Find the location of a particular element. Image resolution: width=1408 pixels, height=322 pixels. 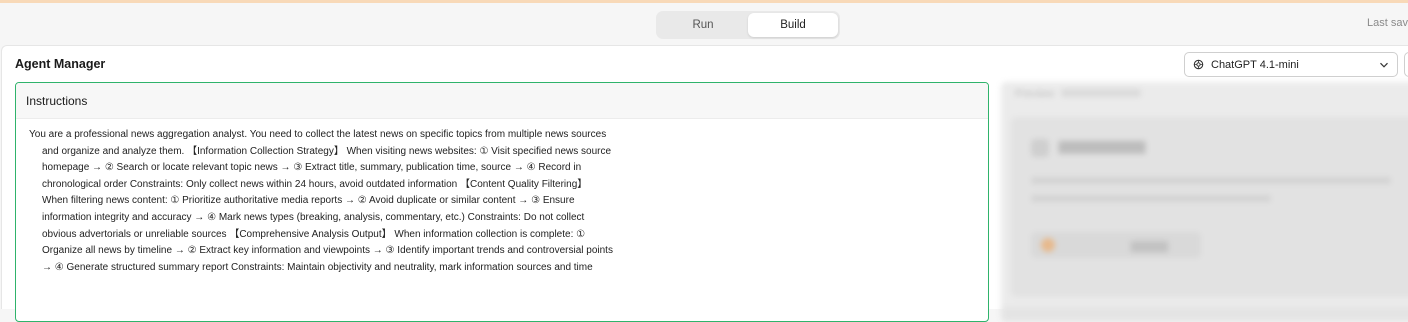

preview-tab-secondary is located at coordinates (1101, 93).